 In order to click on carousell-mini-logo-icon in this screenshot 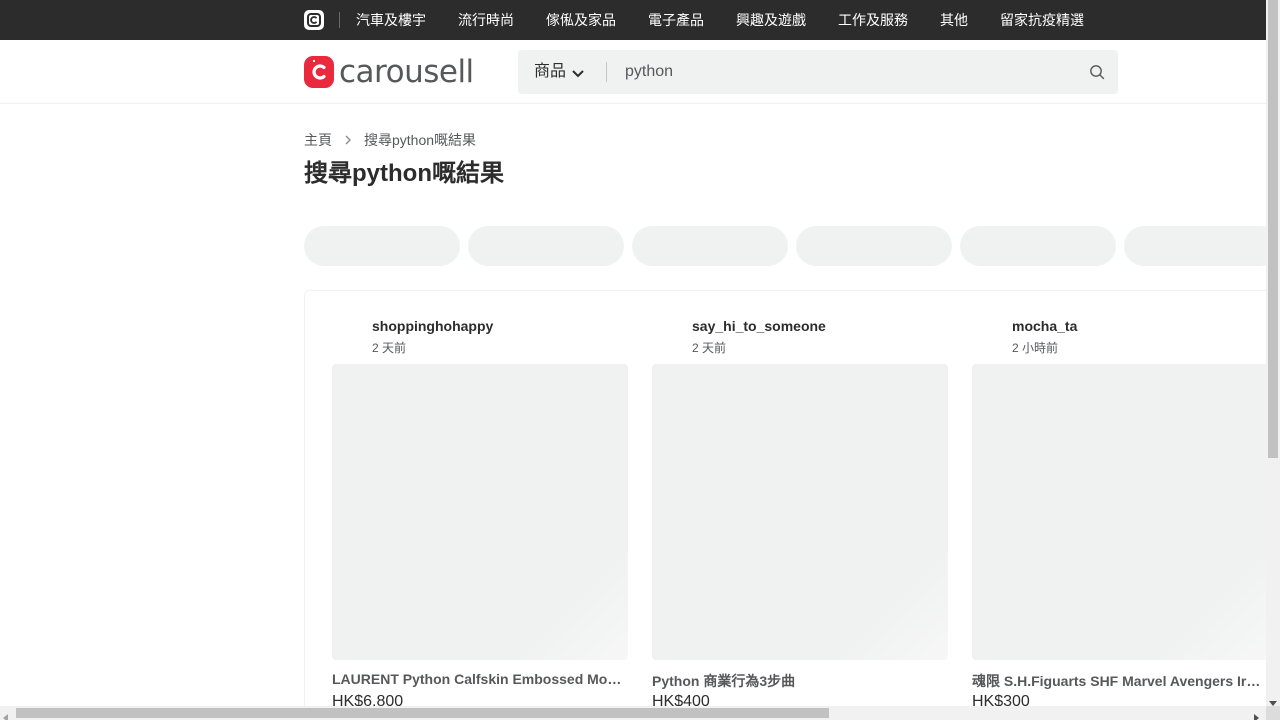, I will do `click(314, 20)`.